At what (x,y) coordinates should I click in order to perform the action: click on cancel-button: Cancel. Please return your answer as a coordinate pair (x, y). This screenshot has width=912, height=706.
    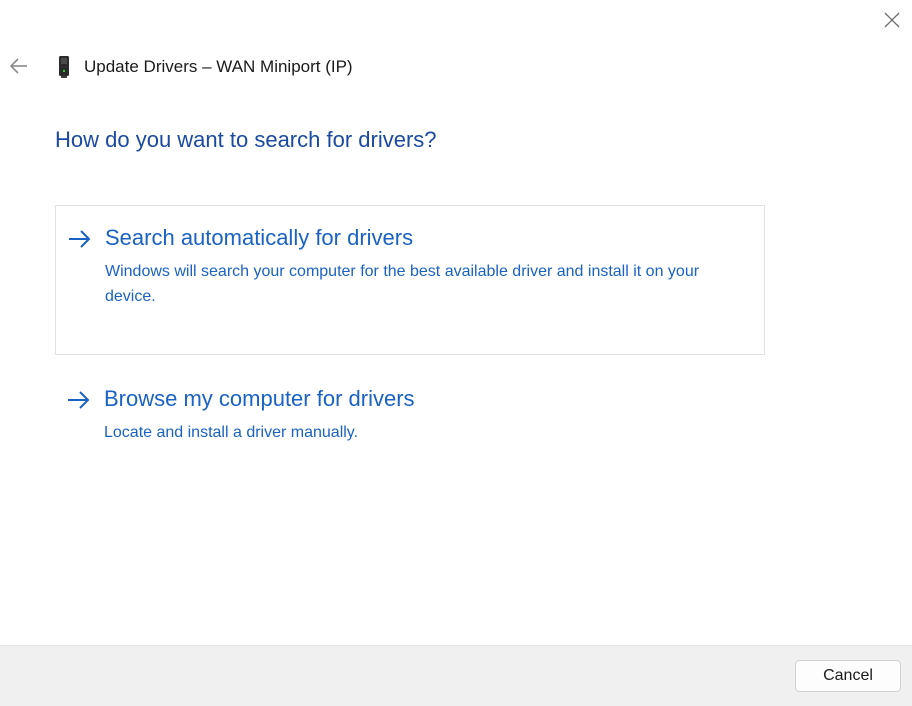
    Looking at the image, I should click on (848, 676).